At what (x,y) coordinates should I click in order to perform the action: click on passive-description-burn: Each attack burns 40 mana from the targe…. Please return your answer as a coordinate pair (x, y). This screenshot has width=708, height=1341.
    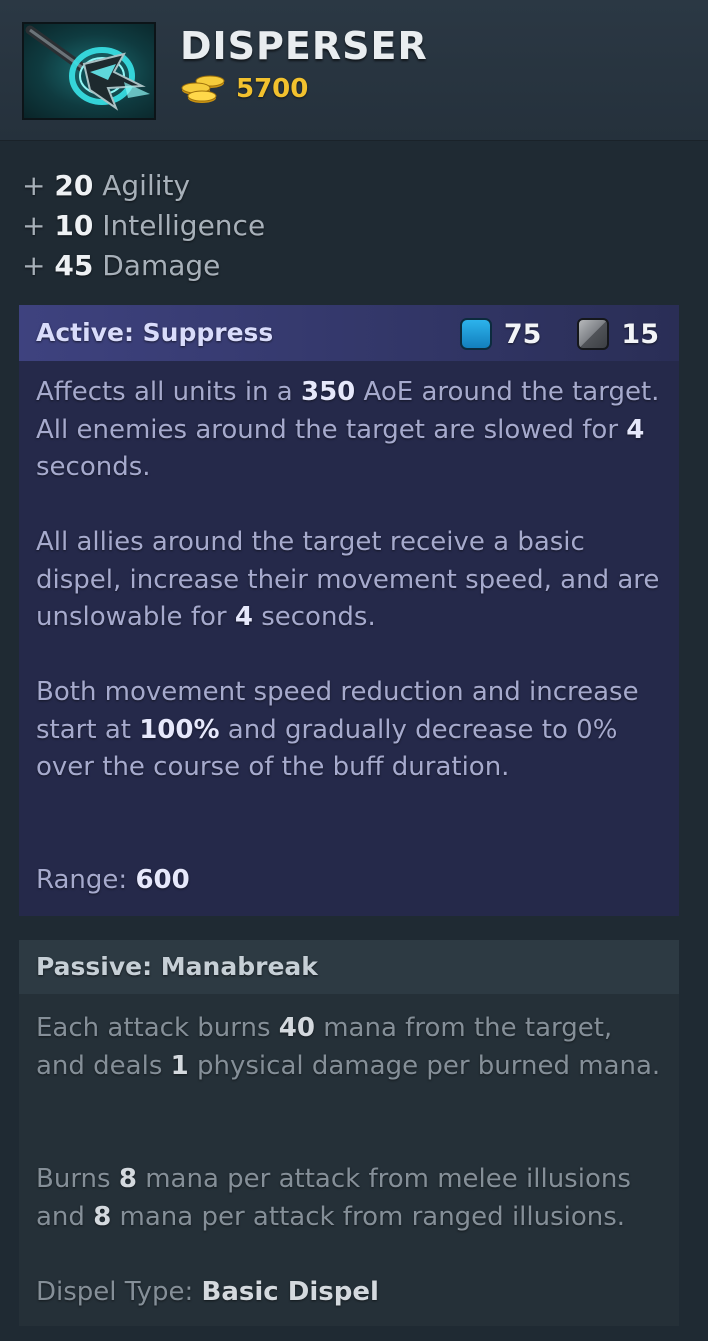
    Looking at the image, I should click on (348, 1047).